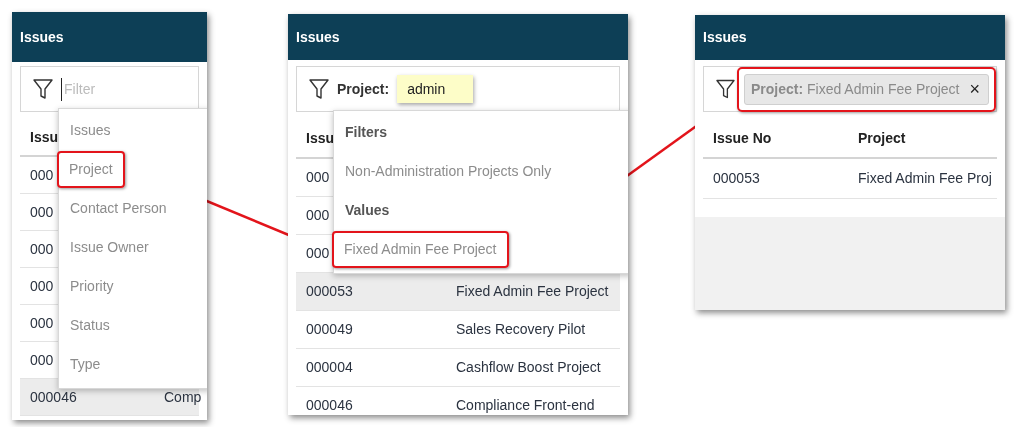  I want to click on filter-field: Project: admin, so click(458, 89).